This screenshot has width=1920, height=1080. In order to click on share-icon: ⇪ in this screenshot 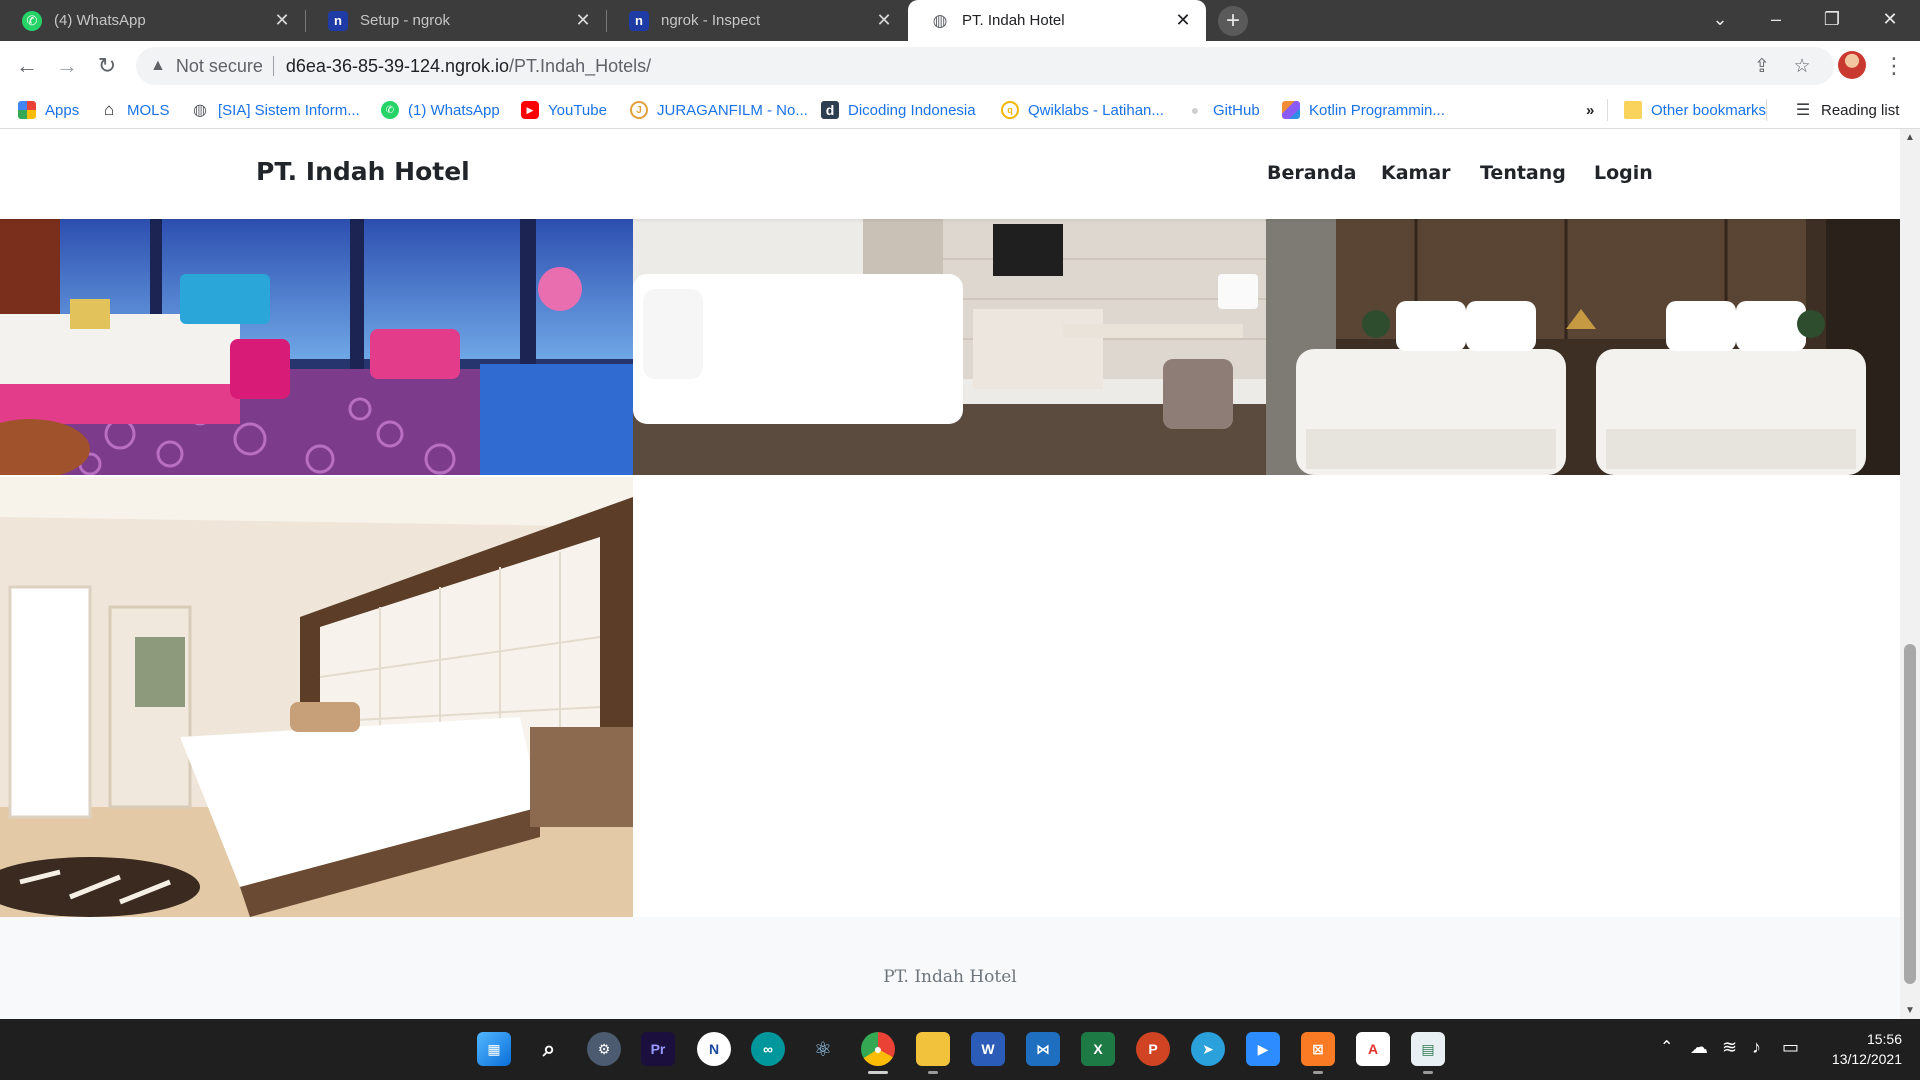, I will do `click(1762, 66)`.